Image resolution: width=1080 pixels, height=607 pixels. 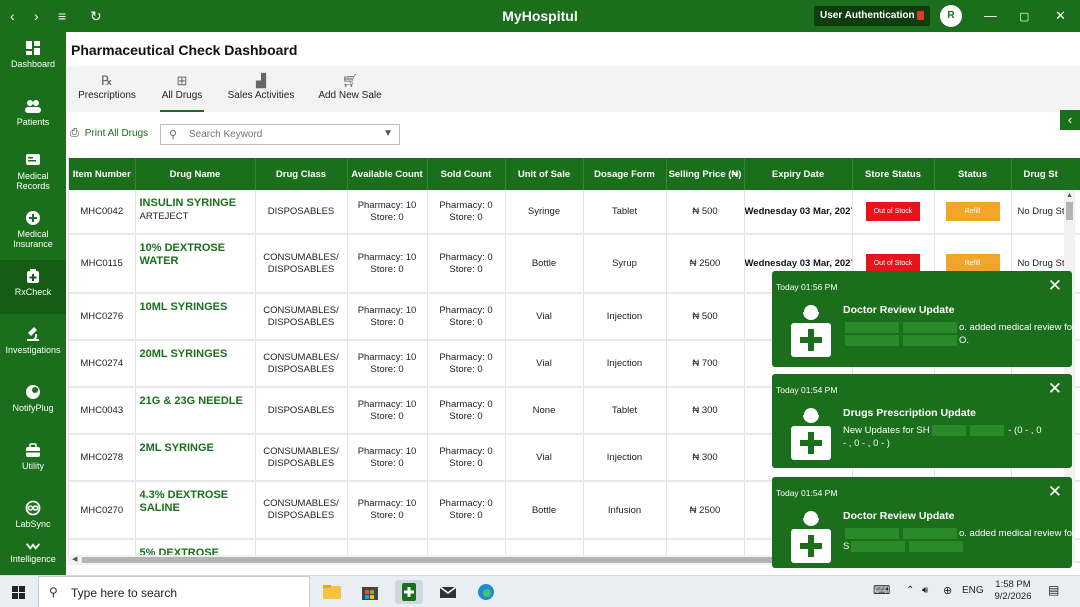 What do you see at coordinates (1053, 590) in the screenshot?
I see `notifications-icon: ▤` at bounding box center [1053, 590].